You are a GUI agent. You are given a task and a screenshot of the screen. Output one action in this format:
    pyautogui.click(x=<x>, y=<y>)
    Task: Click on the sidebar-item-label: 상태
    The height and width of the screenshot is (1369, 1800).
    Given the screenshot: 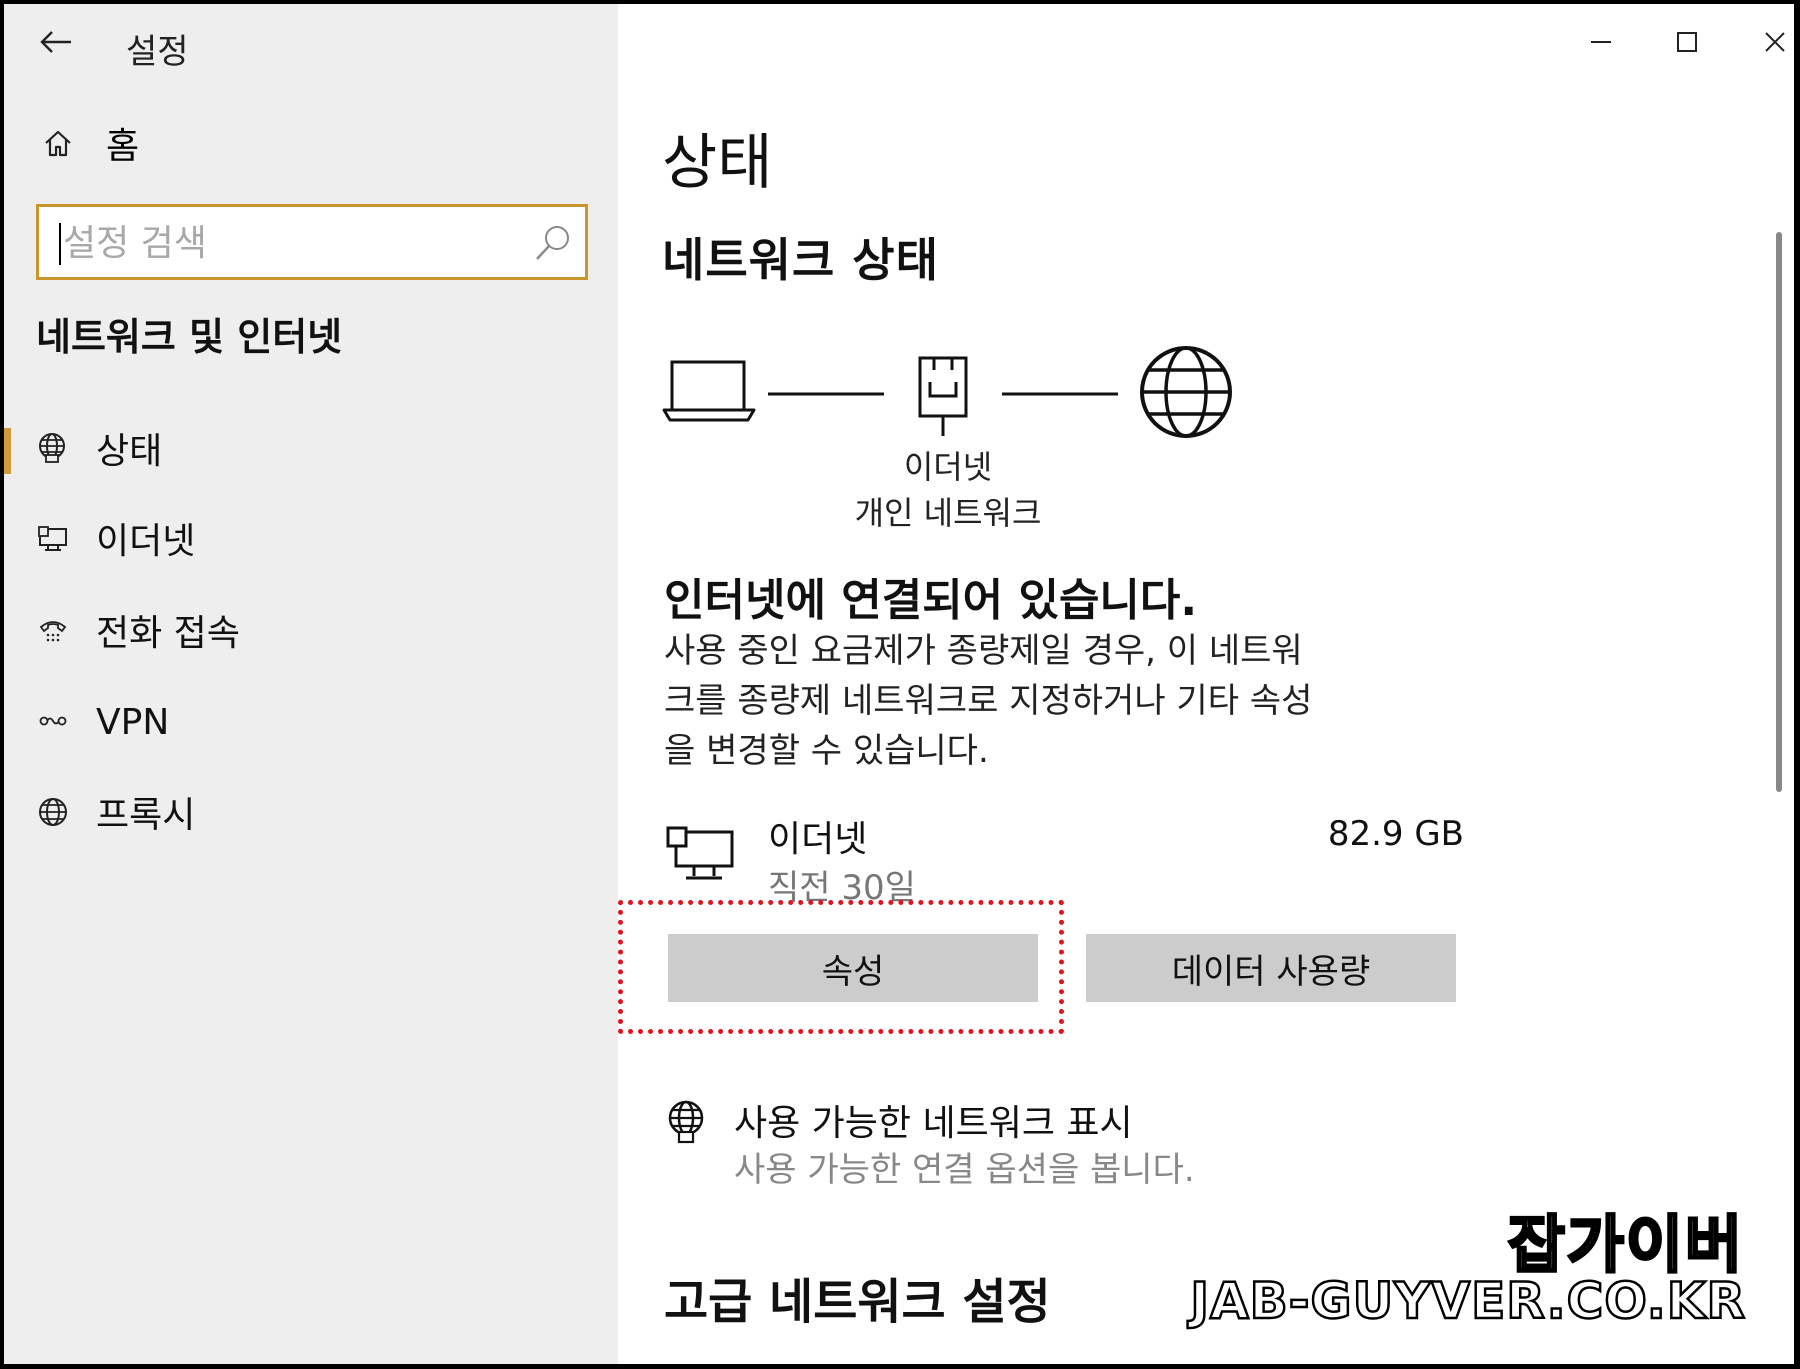 What is the action you would take?
    pyautogui.click(x=129, y=451)
    